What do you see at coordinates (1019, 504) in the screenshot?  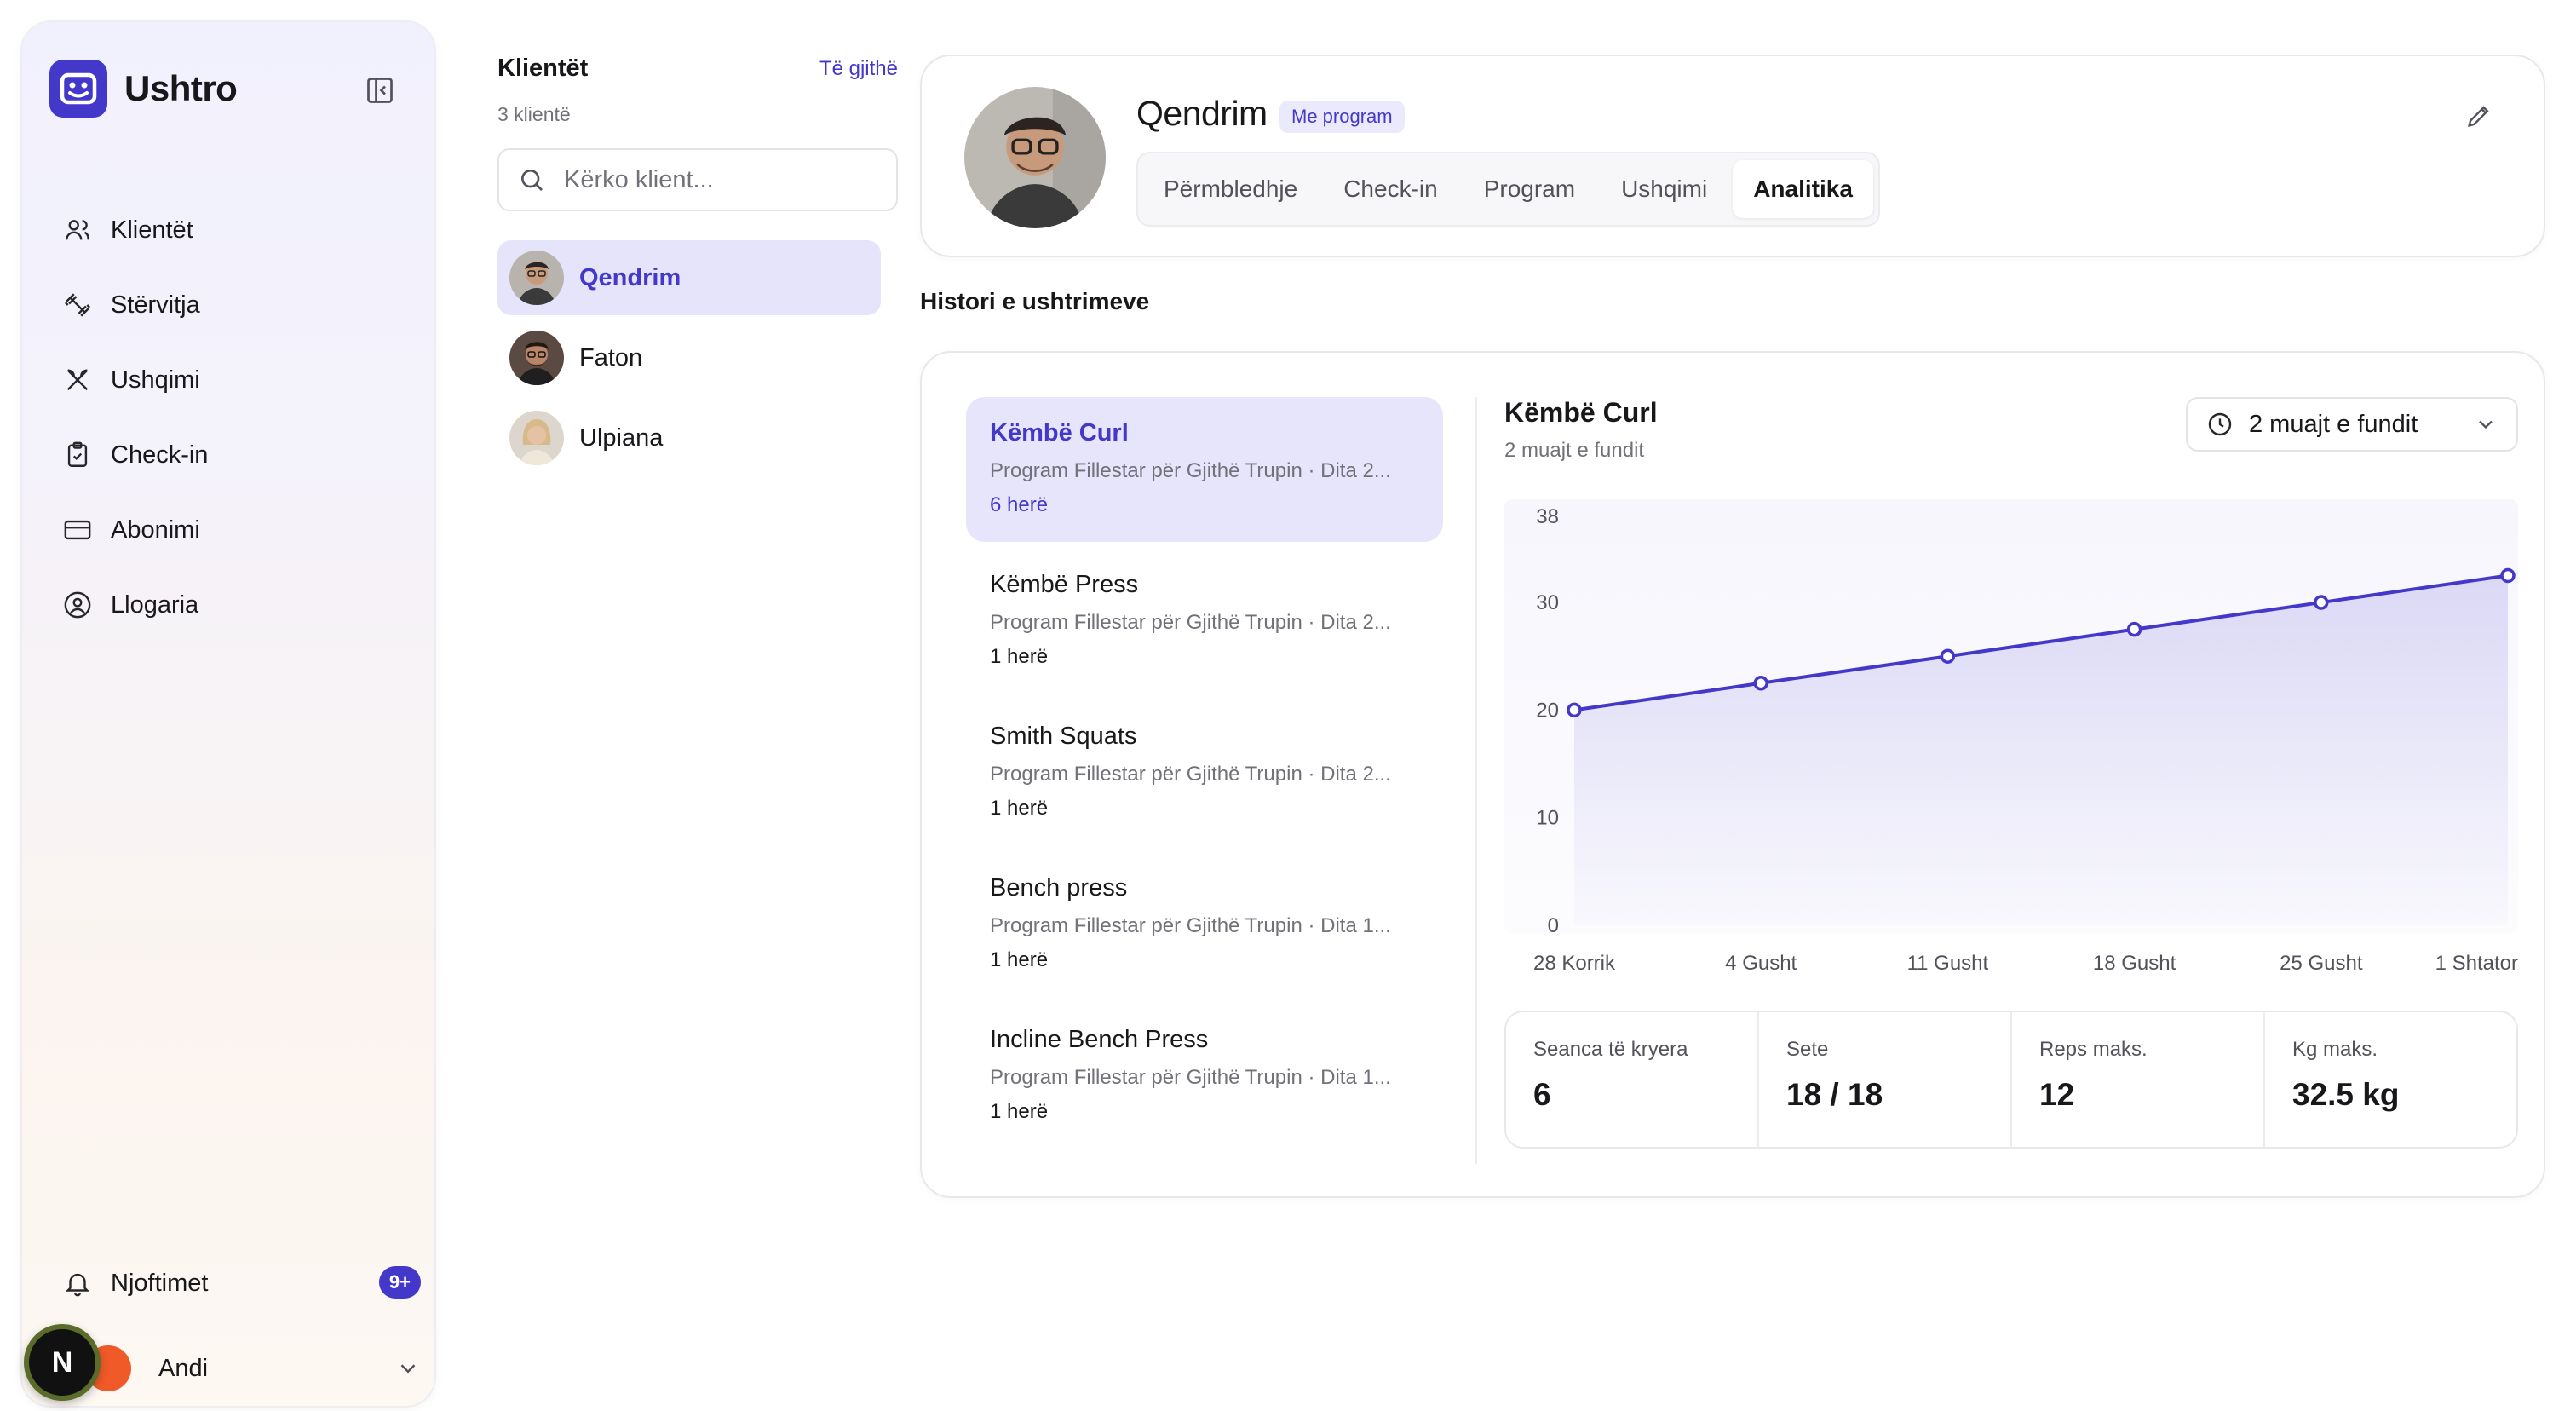 I see `exercise-count: 6 herë` at bounding box center [1019, 504].